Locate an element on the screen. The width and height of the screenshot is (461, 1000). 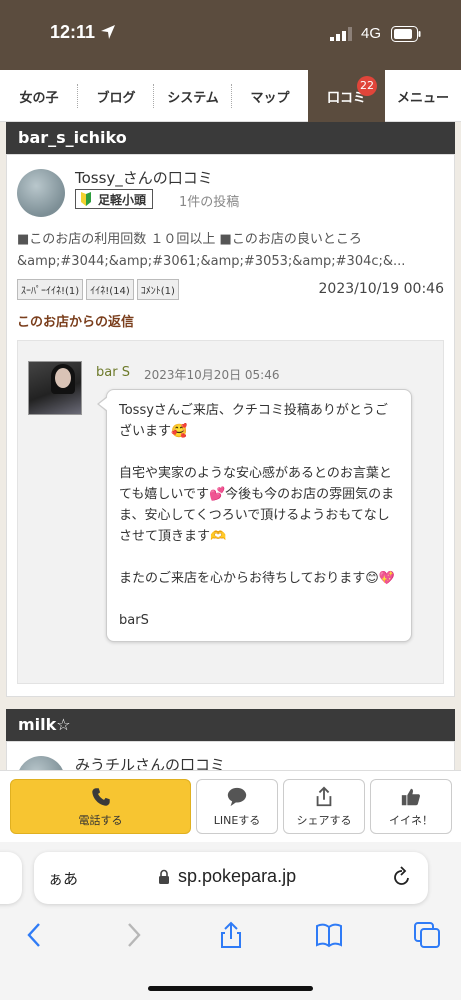
home-indicator is located at coordinates (230, 988).